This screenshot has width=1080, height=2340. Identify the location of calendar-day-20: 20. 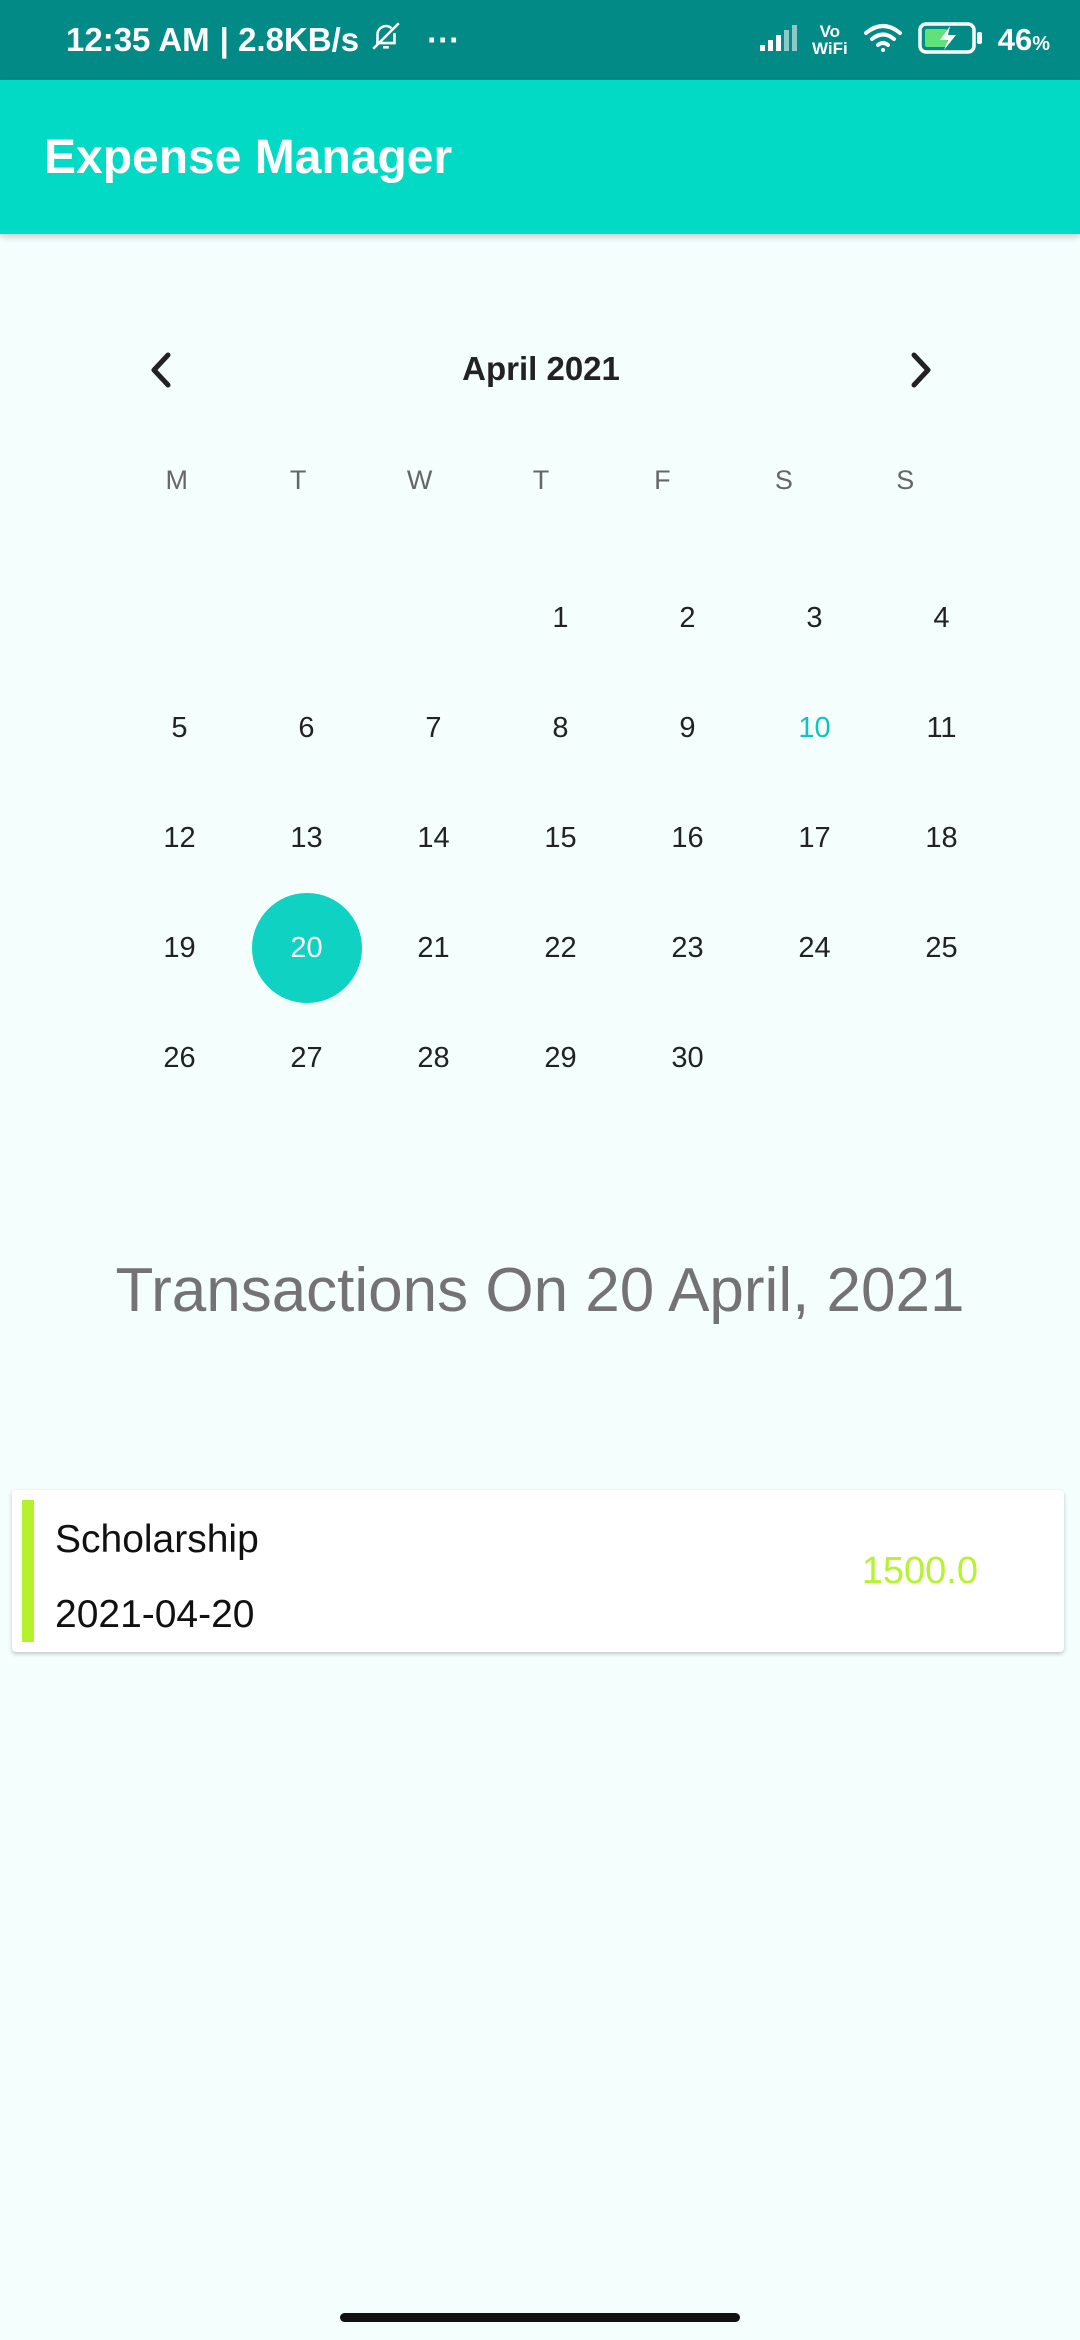
(306, 948).